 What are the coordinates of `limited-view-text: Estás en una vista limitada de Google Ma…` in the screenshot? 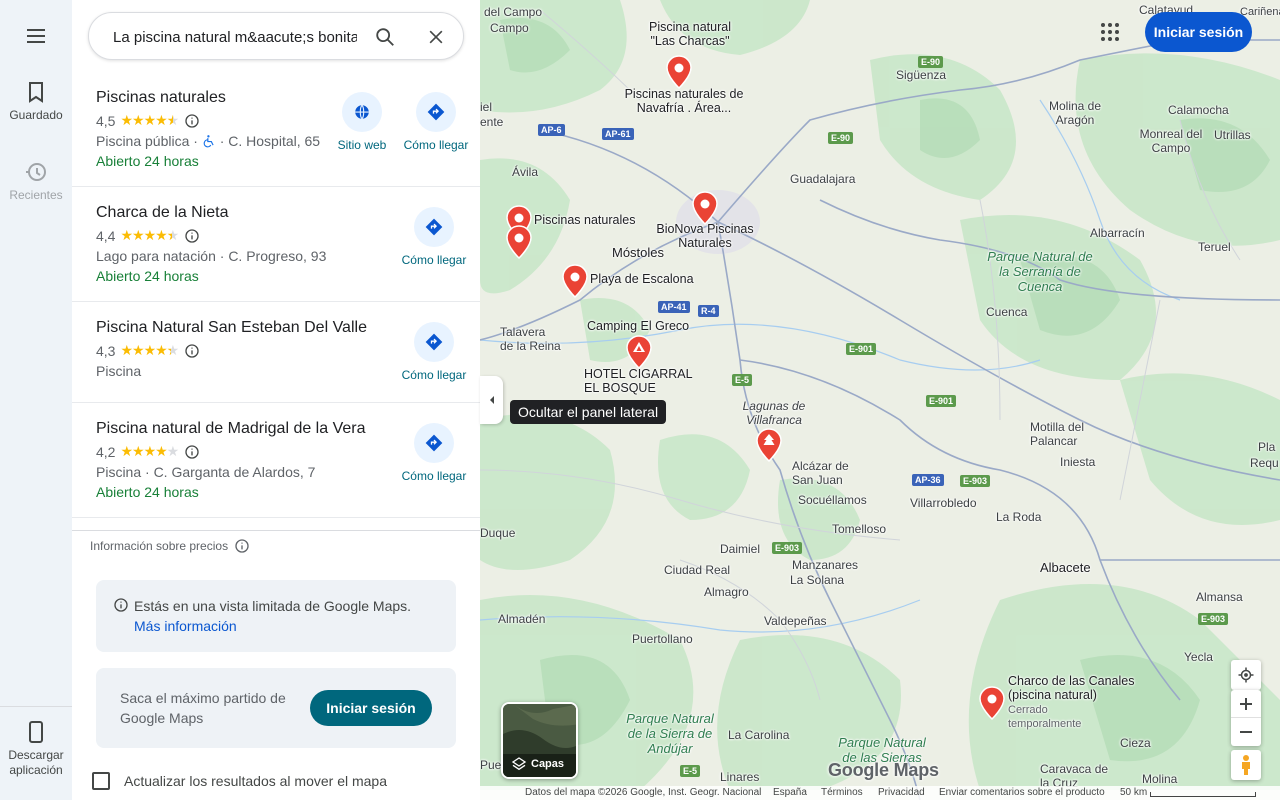 It's located at (273, 606).